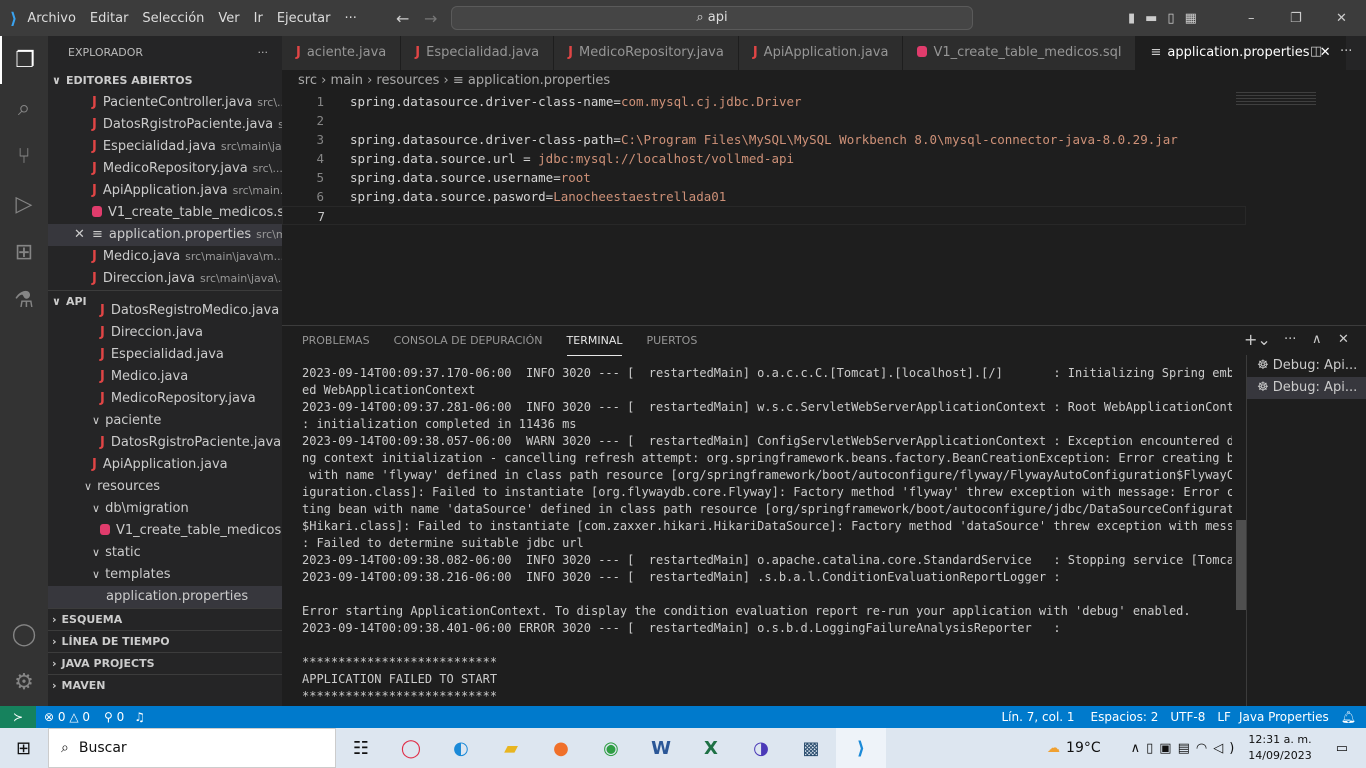 Image resolution: width=1366 pixels, height=768 pixels. I want to click on more-actions-icon: ···, so click(1346, 51).